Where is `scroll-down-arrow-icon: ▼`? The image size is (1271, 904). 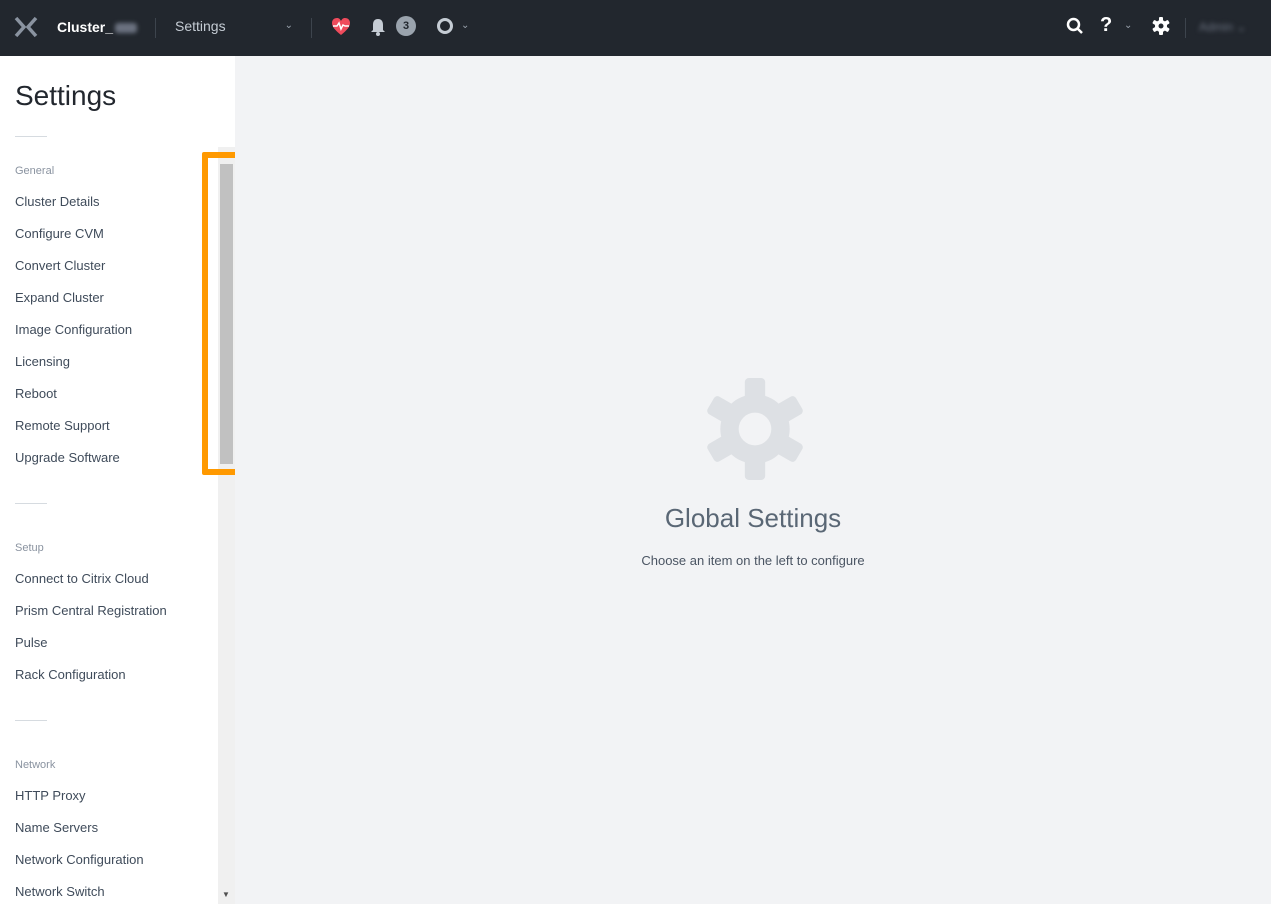
scroll-down-arrow-icon: ▼ is located at coordinates (226, 894).